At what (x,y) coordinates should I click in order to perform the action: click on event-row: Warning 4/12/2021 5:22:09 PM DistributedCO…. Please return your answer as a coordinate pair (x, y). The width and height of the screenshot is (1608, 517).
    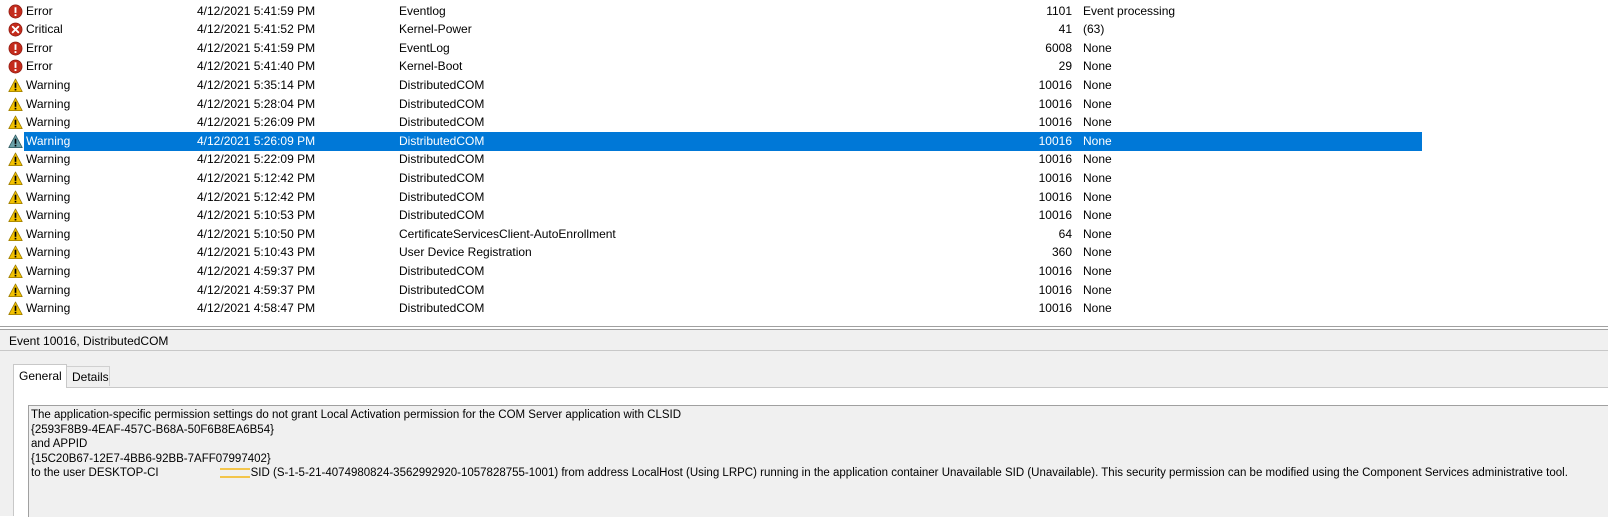
    Looking at the image, I should click on (804, 159).